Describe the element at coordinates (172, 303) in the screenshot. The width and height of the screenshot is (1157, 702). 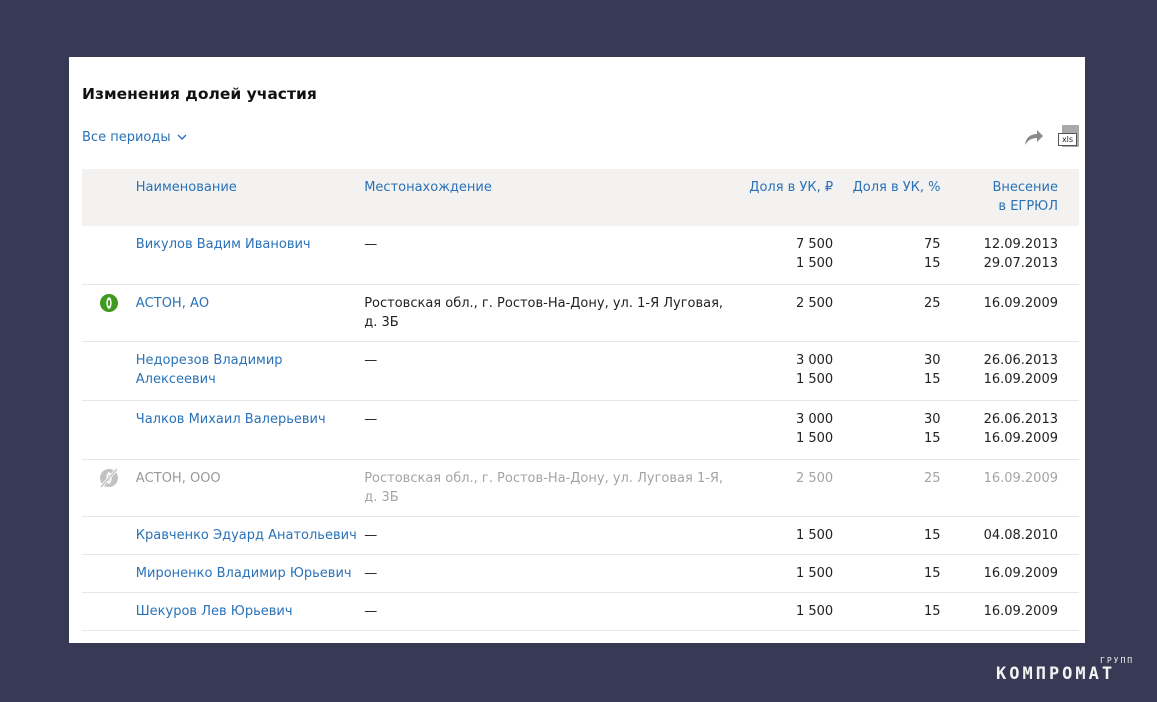
I see `participant-link: АСТОН, АО` at that location.